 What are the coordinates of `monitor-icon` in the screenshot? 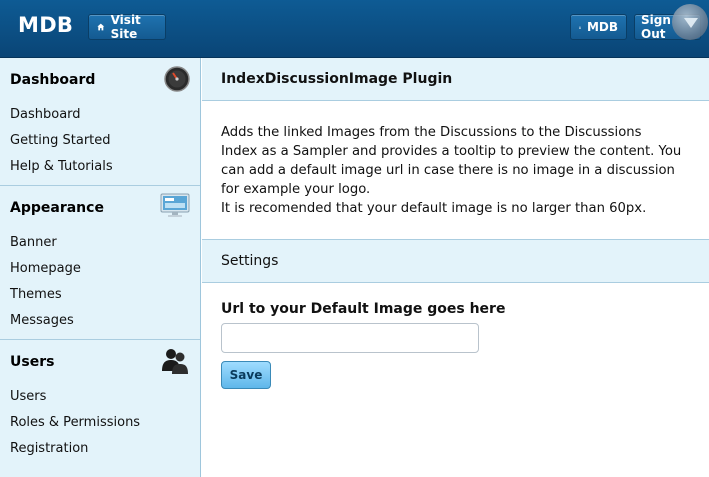 It's located at (175, 205).